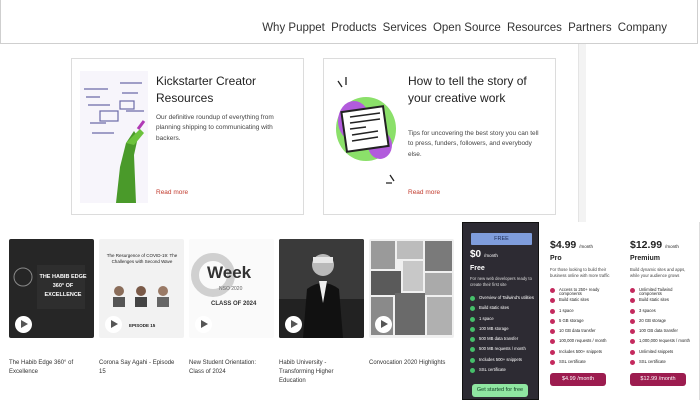  Describe the element at coordinates (578, 379) in the screenshot. I see `choose-pro-button: $4.99 /month` at that location.